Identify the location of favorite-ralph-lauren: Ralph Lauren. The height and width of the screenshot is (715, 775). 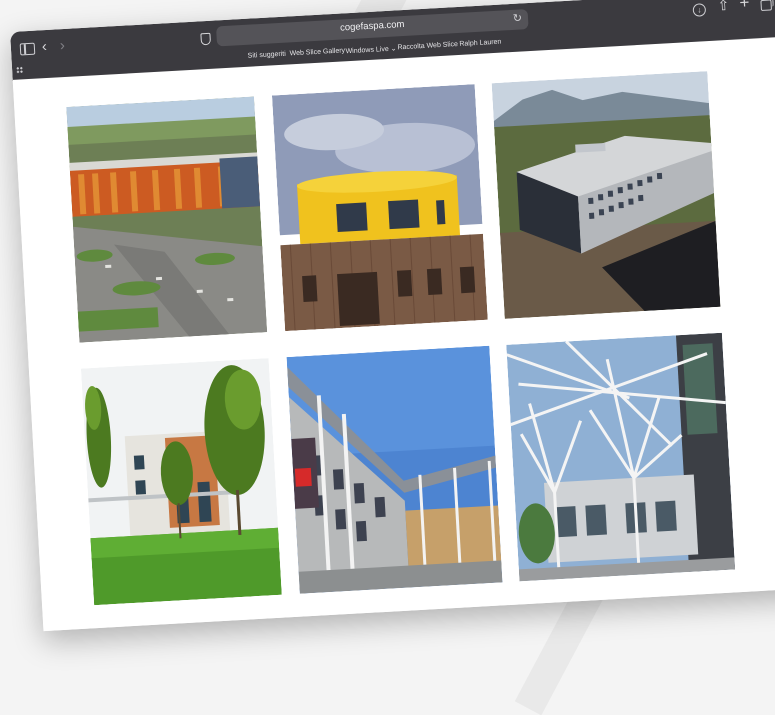
(480, 43).